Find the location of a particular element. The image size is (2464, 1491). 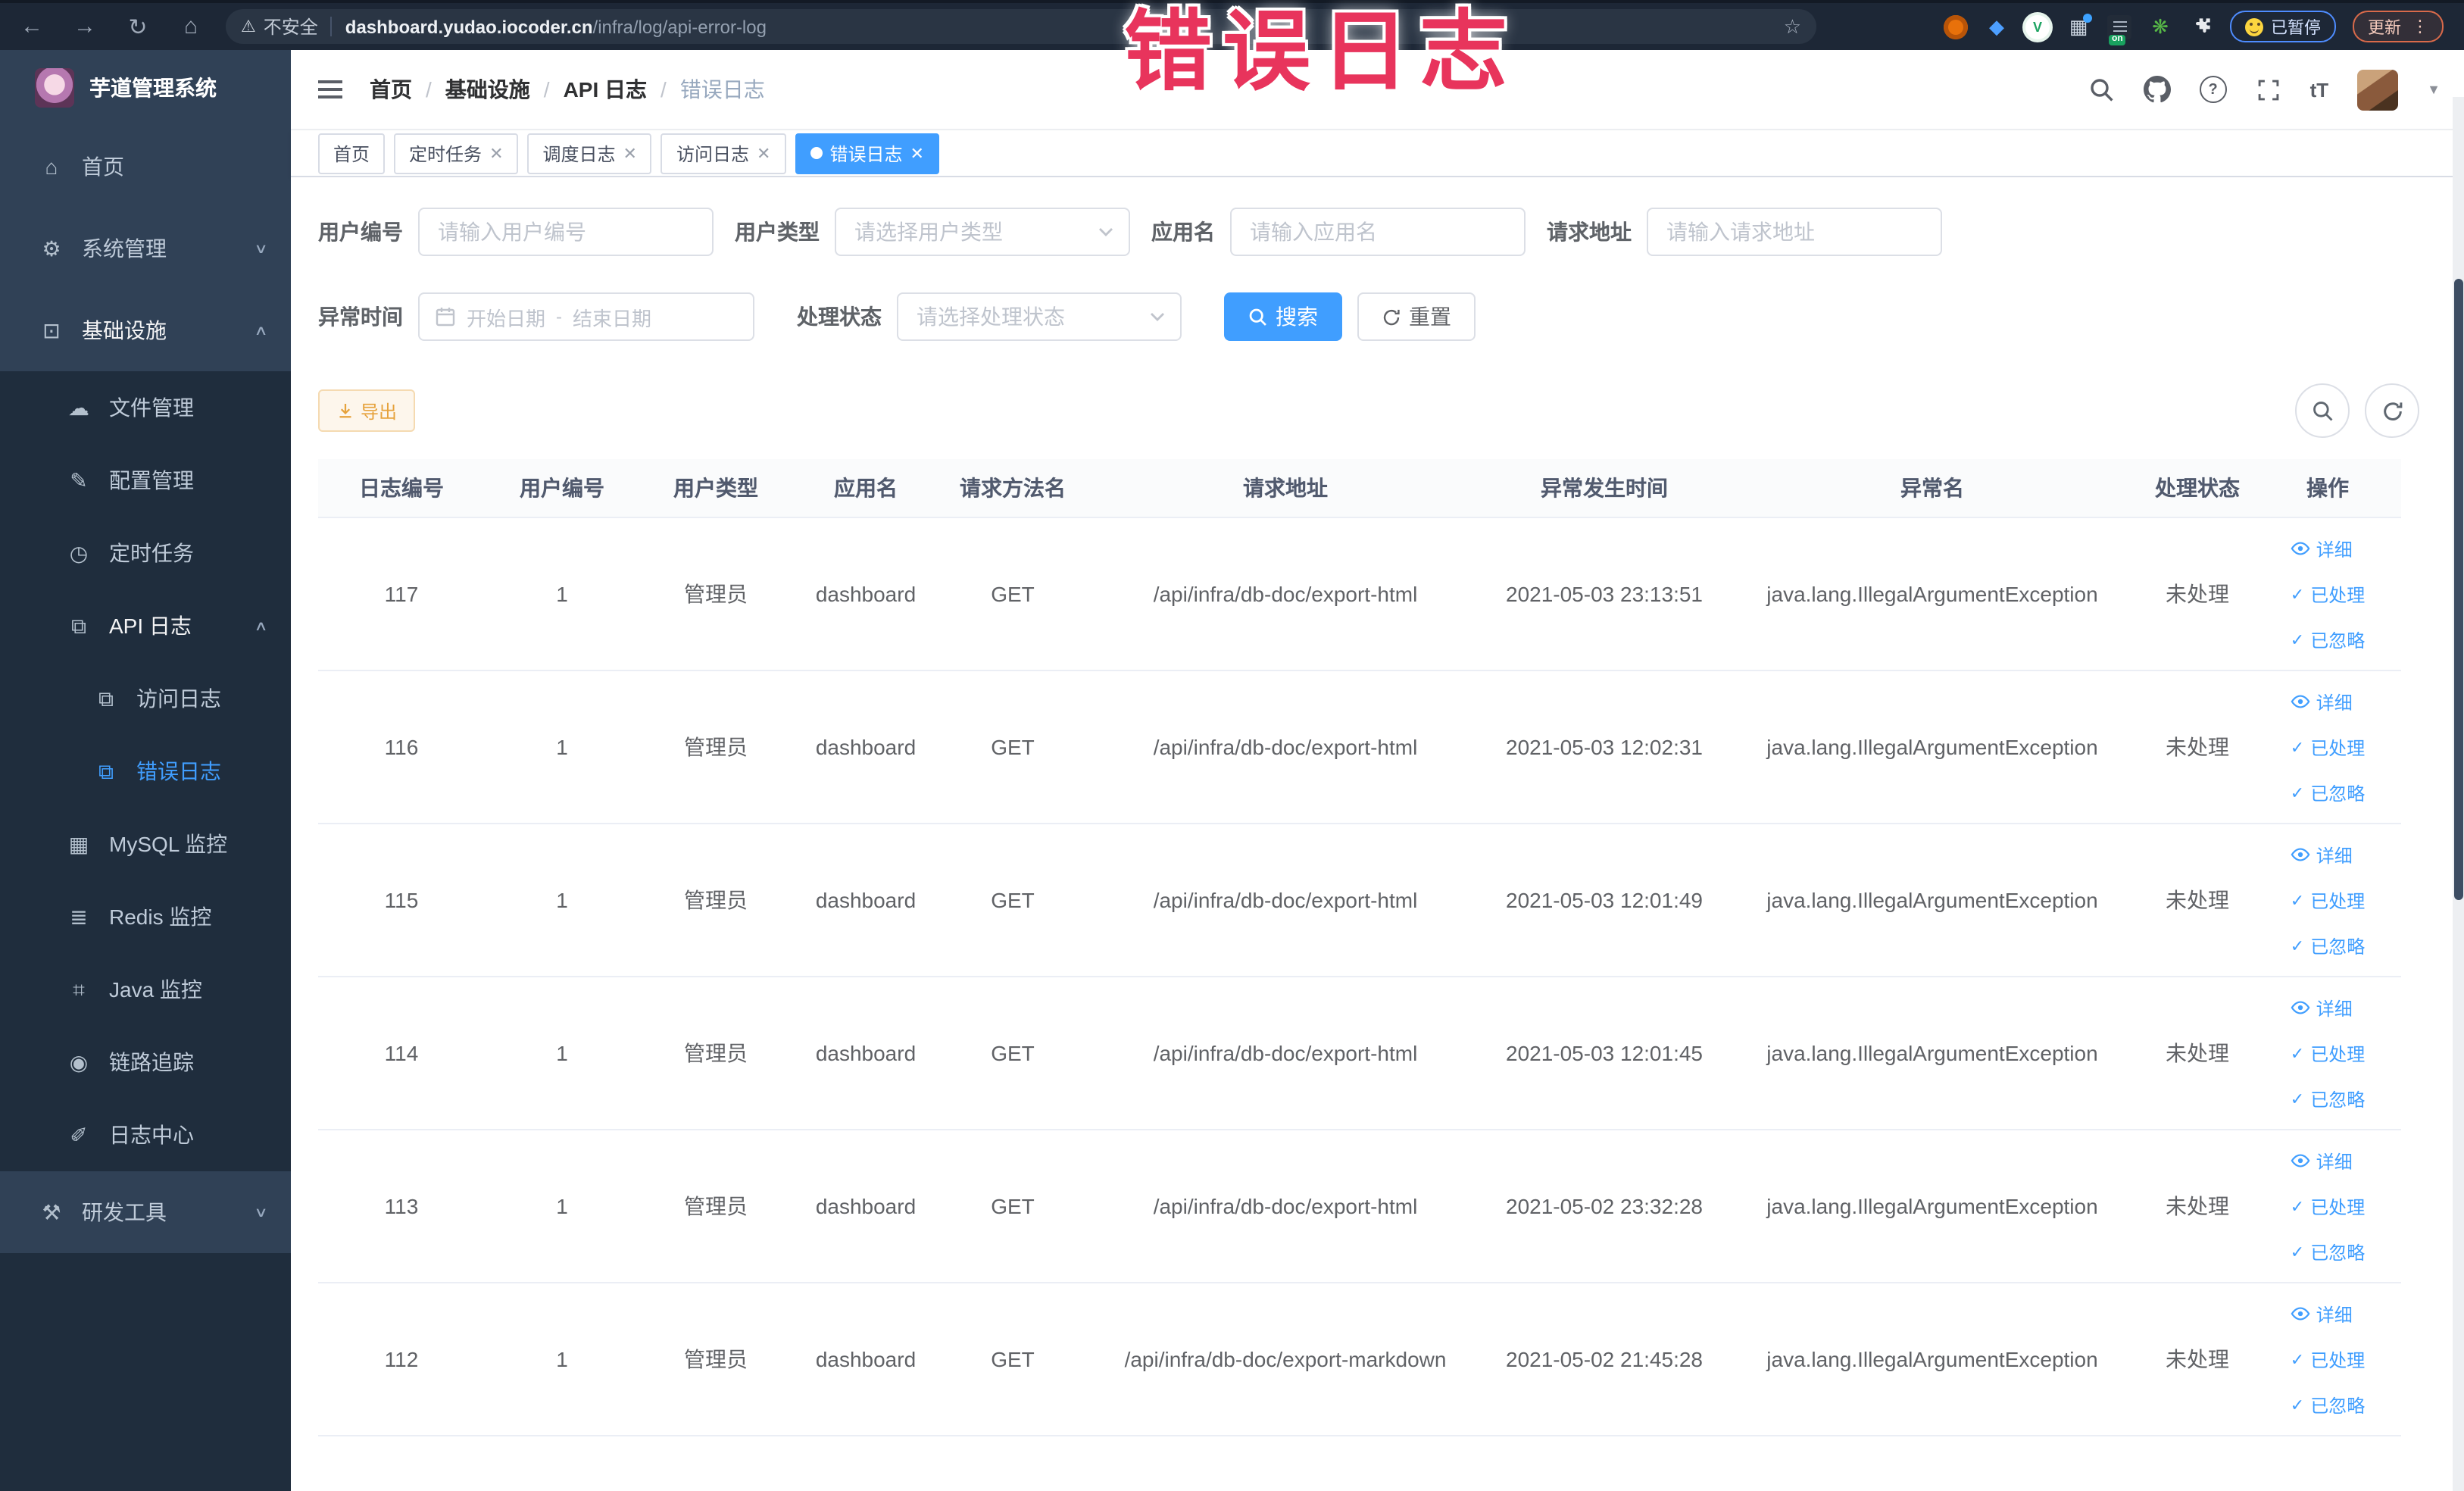

extension-icon-leaf: ❋ is located at coordinates (2160, 26).